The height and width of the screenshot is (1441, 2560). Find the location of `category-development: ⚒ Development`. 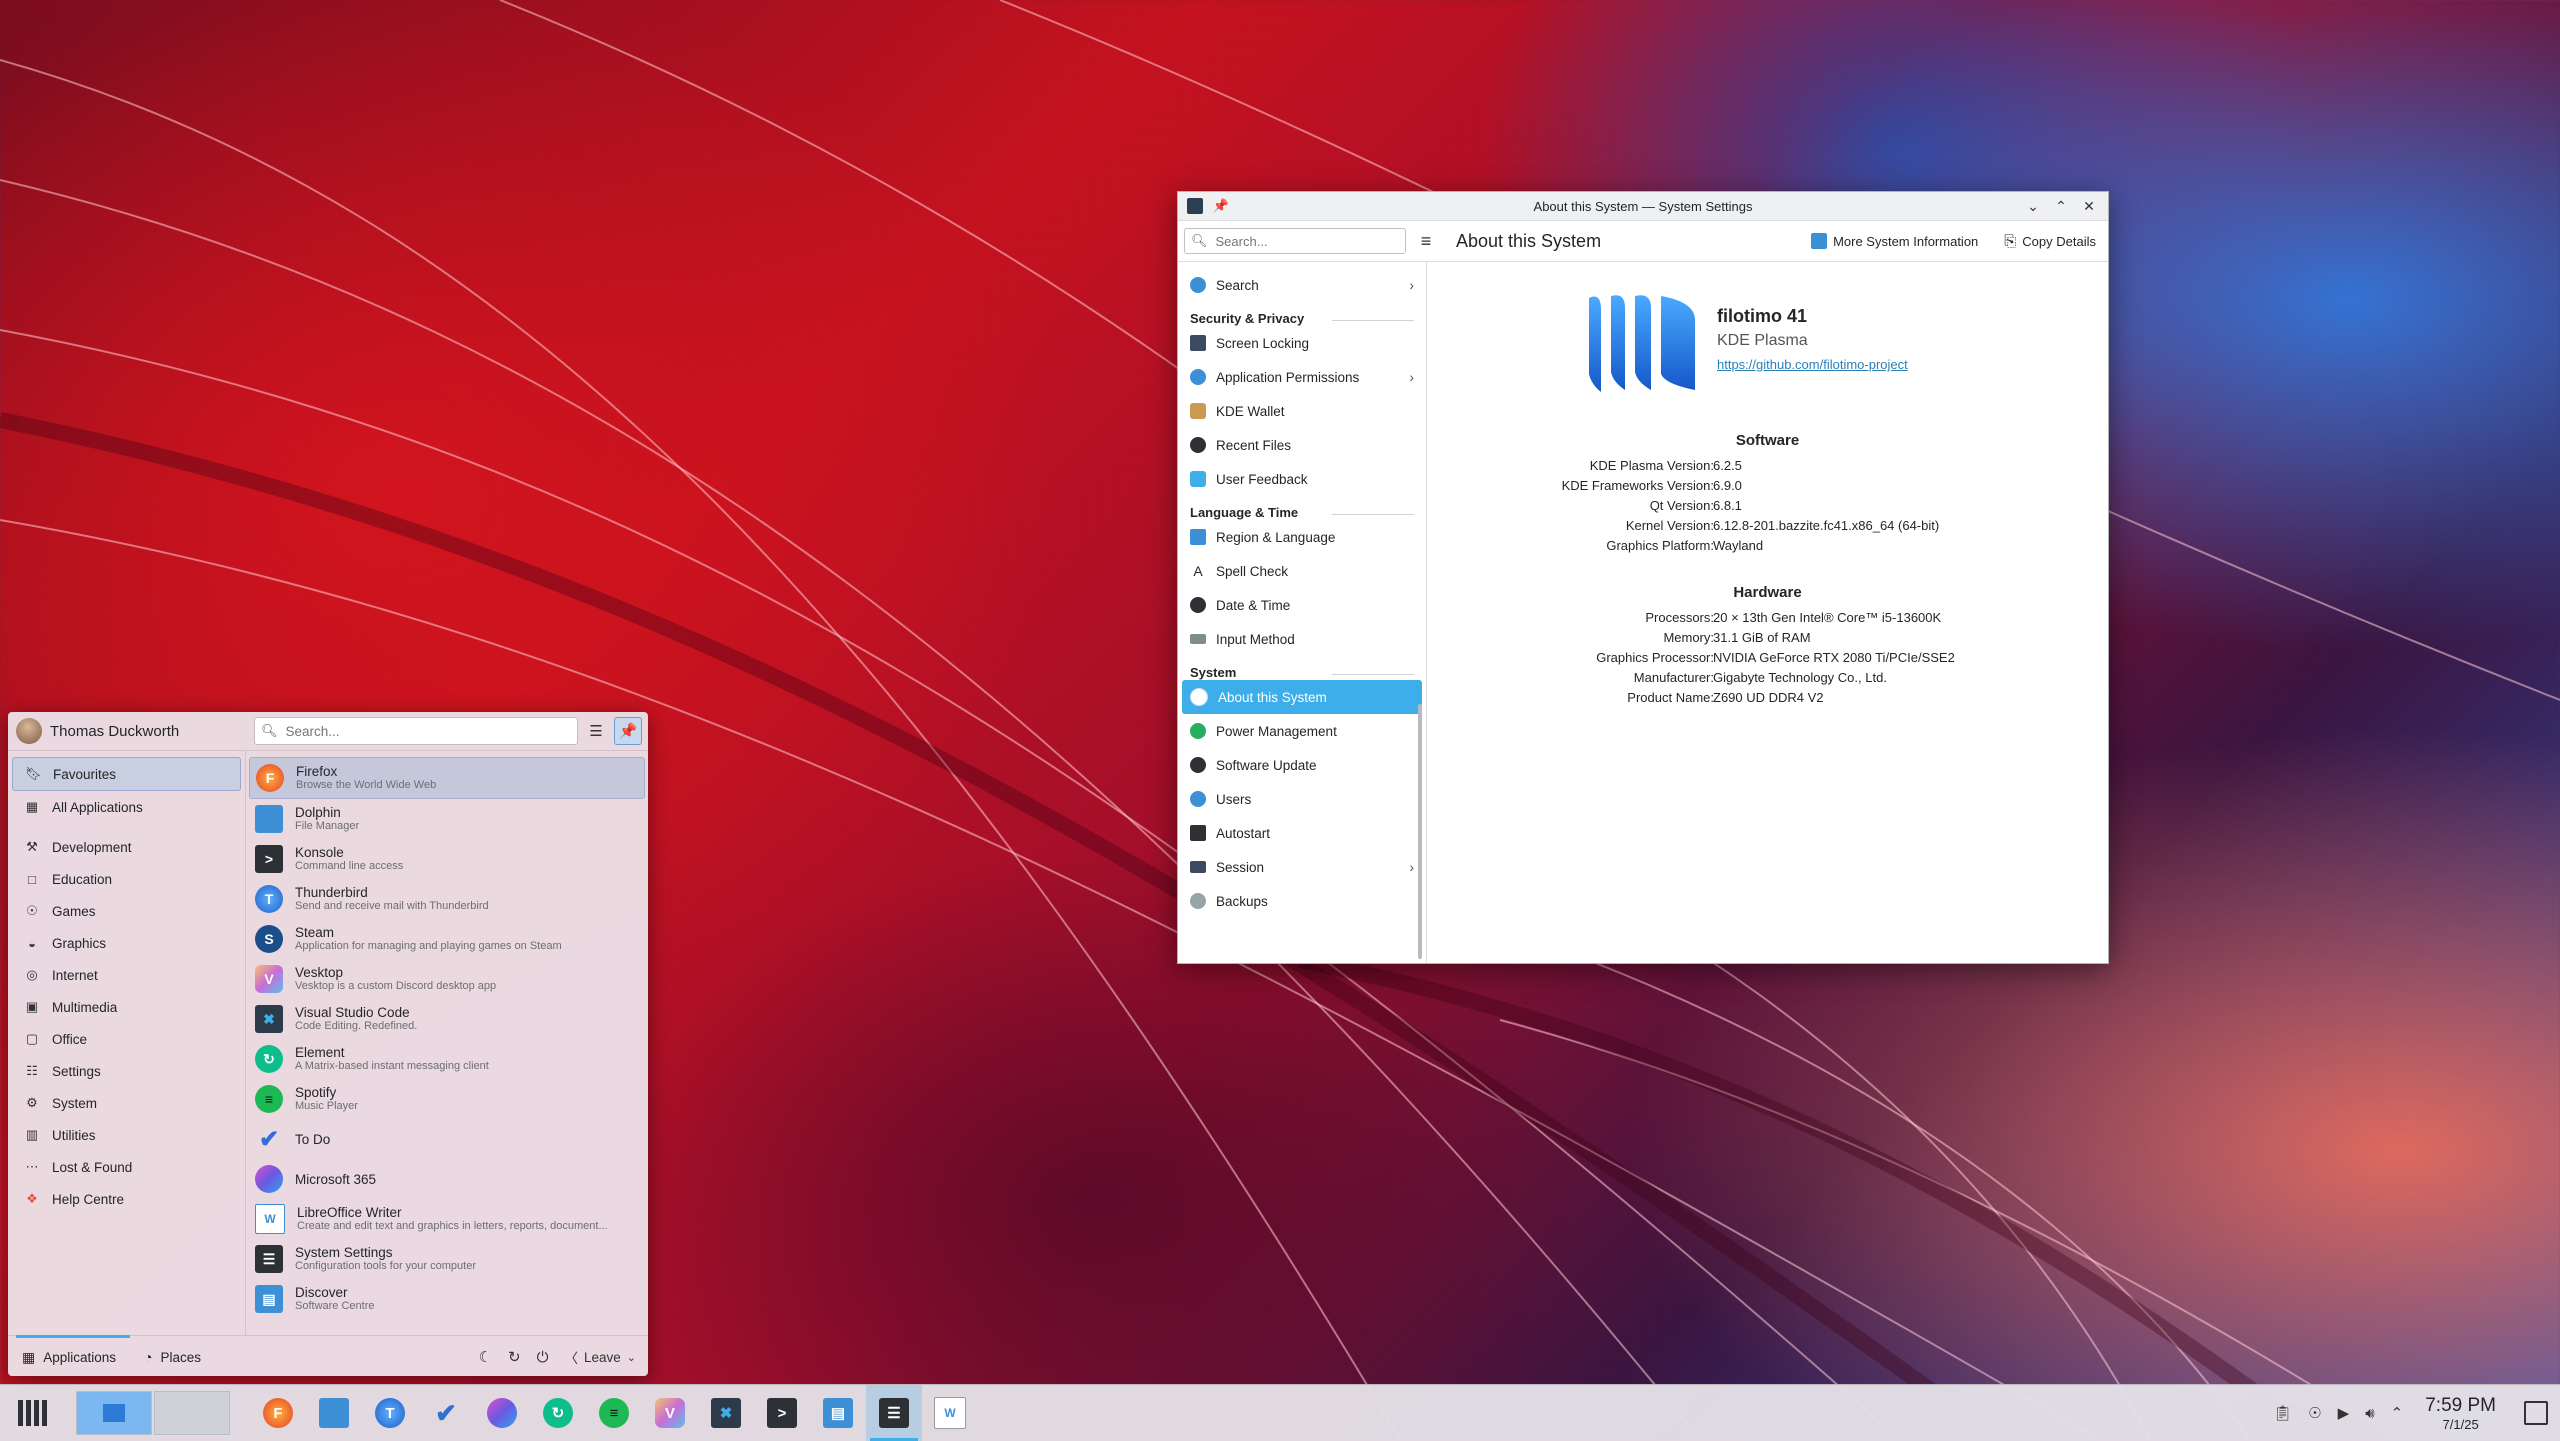

category-development: ⚒ Development is located at coordinates (126, 847).